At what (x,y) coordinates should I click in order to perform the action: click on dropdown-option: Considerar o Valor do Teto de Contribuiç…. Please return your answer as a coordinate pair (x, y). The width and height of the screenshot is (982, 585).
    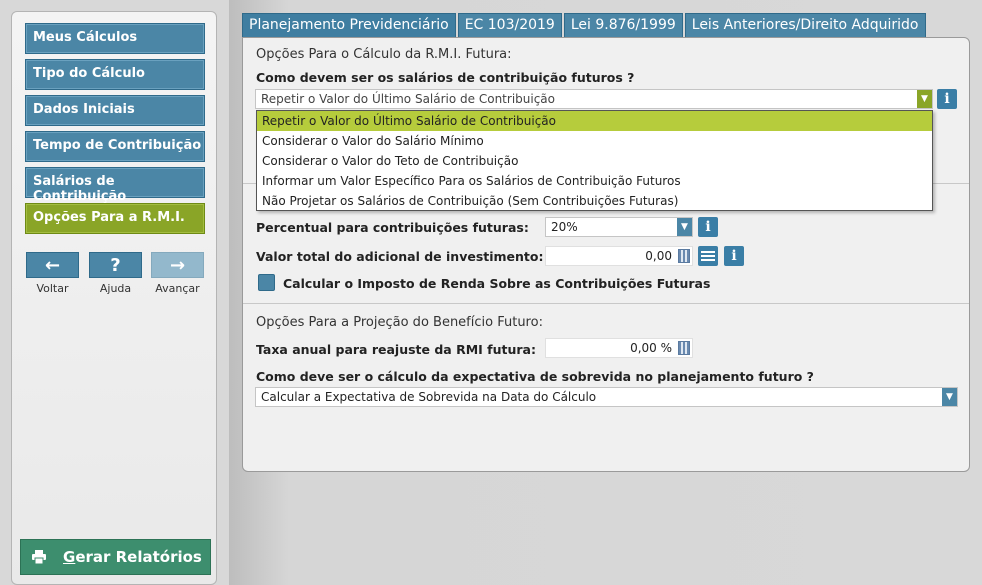
    Looking at the image, I should click on (594, 161).